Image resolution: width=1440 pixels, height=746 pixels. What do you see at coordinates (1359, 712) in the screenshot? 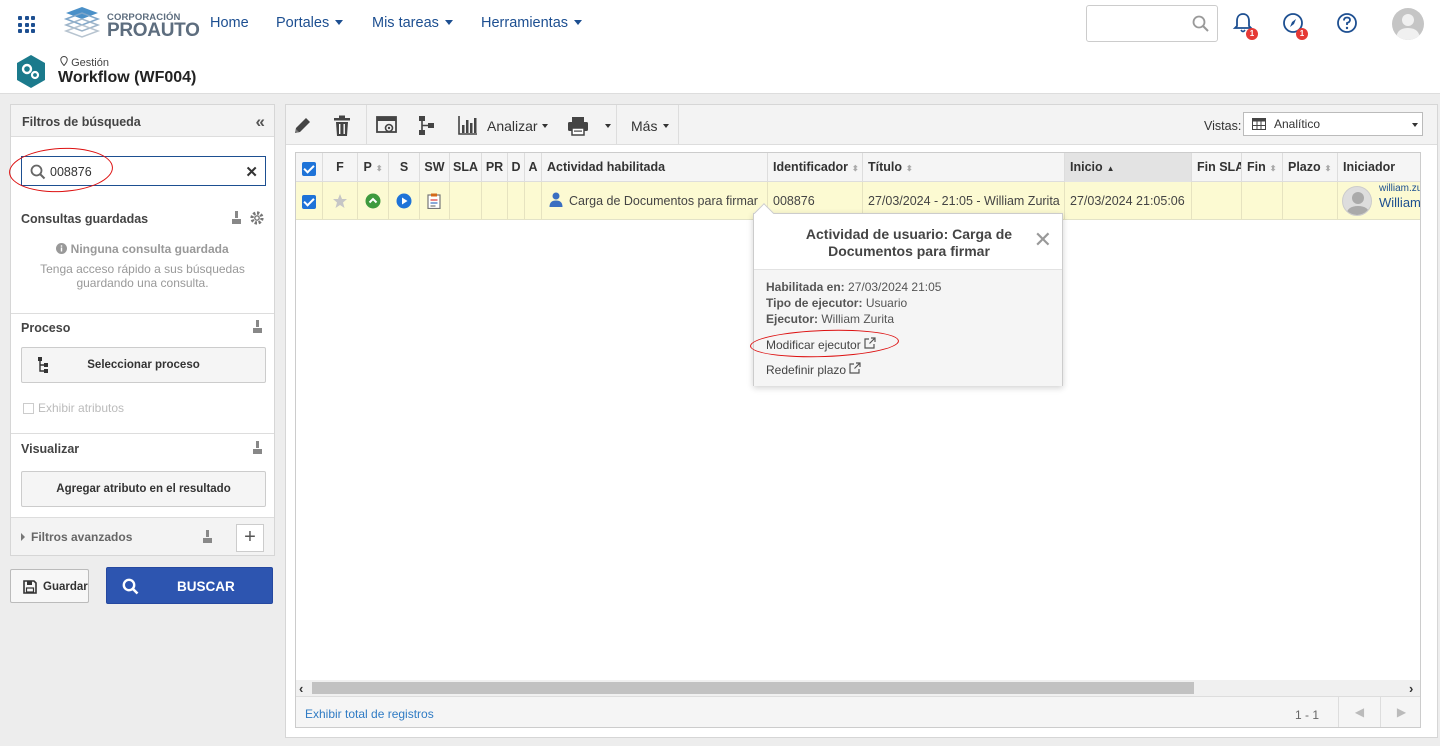
I see `previous-page-button: ◀` at bounding box center [1359, 712].